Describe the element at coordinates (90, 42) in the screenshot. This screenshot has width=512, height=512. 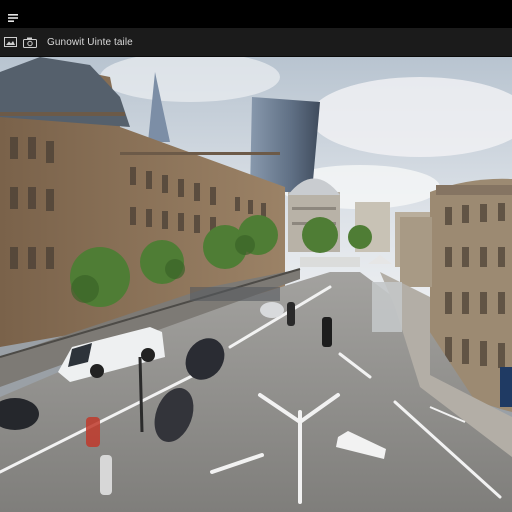
I see `window-title: Gunowit Uinte taile` at that location.